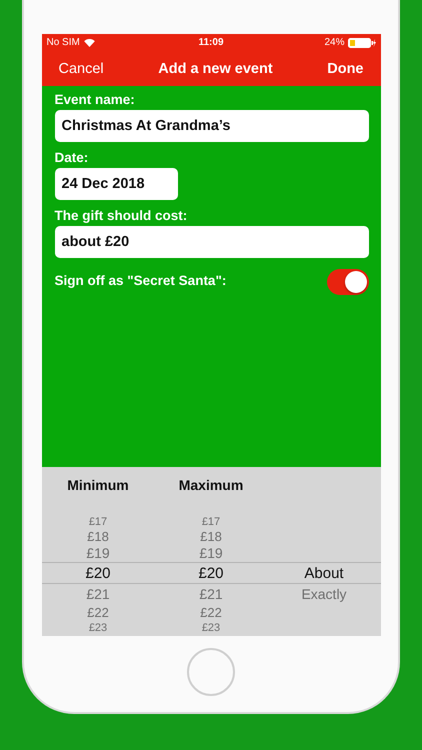 This screenshot has width=422, height=750. Describe the element at coordinates (89, 42) in the screenshot. I see `wifi-icon` at that location.